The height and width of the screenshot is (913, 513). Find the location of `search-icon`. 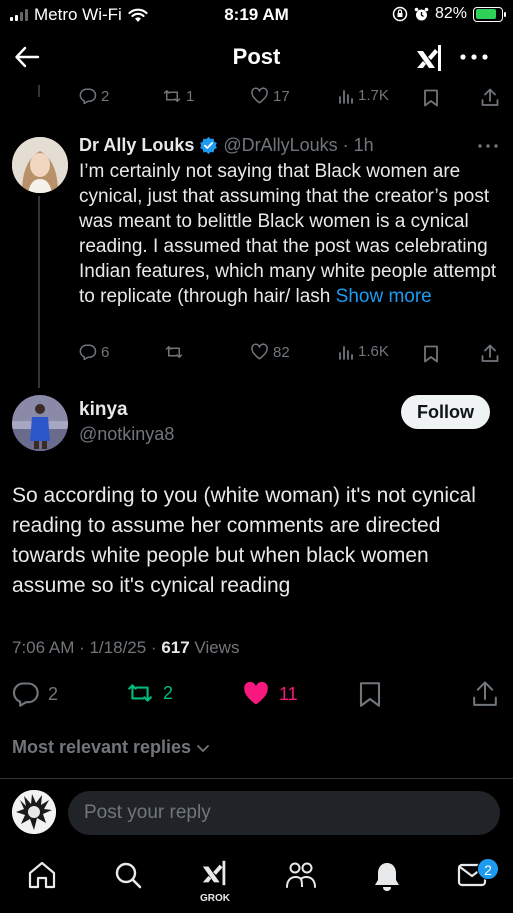

search-icon is located at coordinates (128, 875).